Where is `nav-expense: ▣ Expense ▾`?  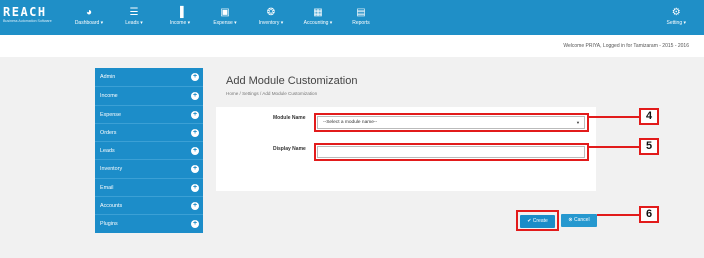
nav-expense: ▣ Expense ▾ is located at coordinates (225, 17).